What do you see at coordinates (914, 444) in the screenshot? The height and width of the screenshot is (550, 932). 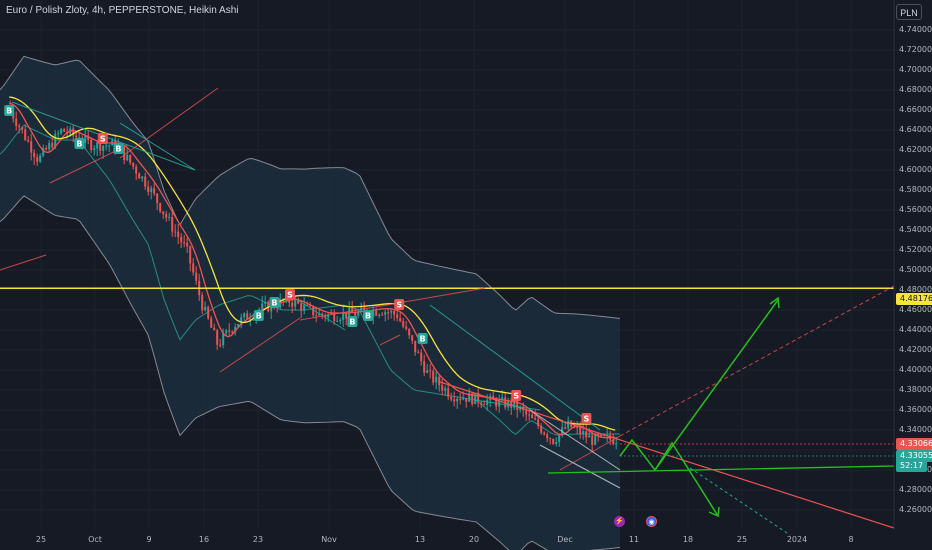 I see `last-close-label: 4.33066` at bounding box center [914, 444].